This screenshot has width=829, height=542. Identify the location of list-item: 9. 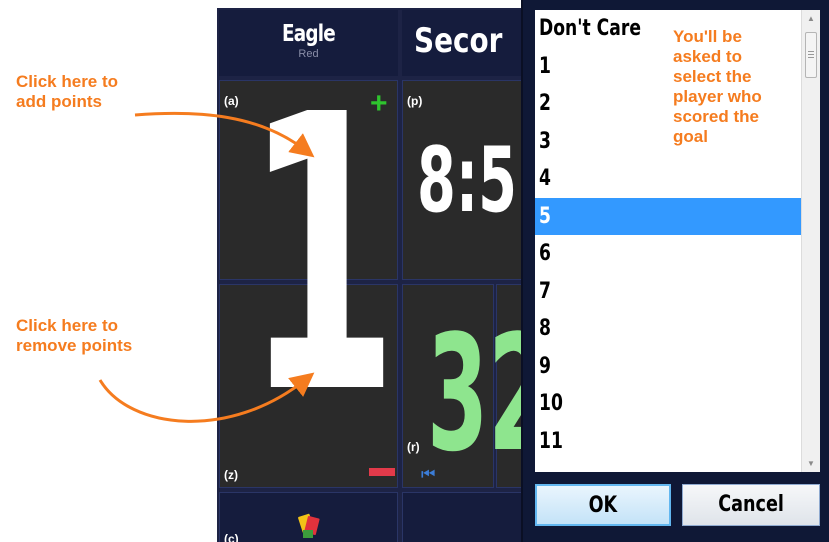
(677, 367).